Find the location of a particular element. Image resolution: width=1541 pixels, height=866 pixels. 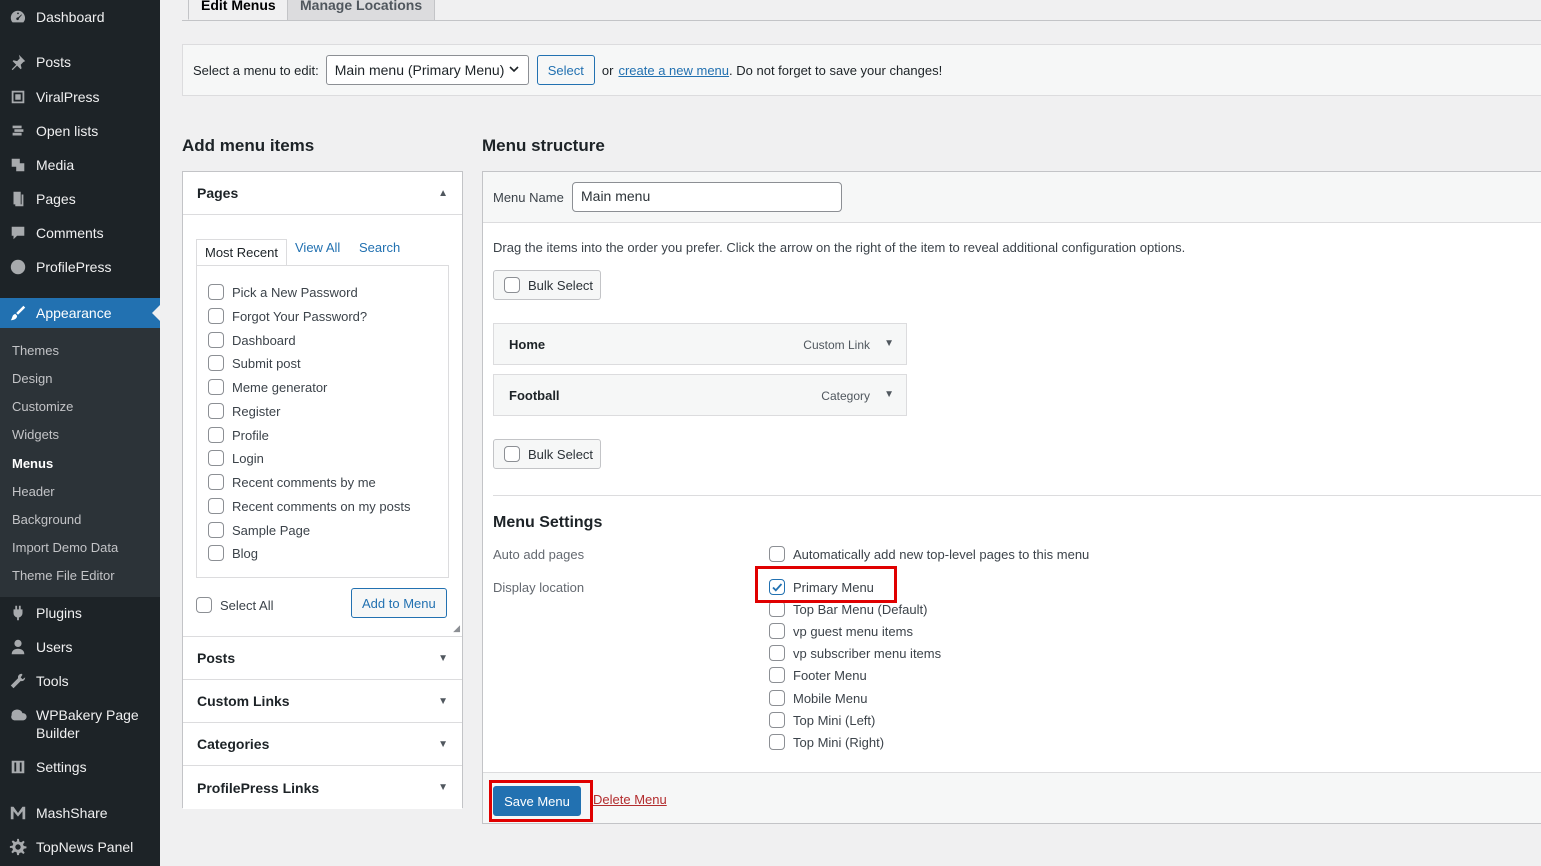

accordion-section-pages: Pages ▲ is located at coordinates (322, 193).